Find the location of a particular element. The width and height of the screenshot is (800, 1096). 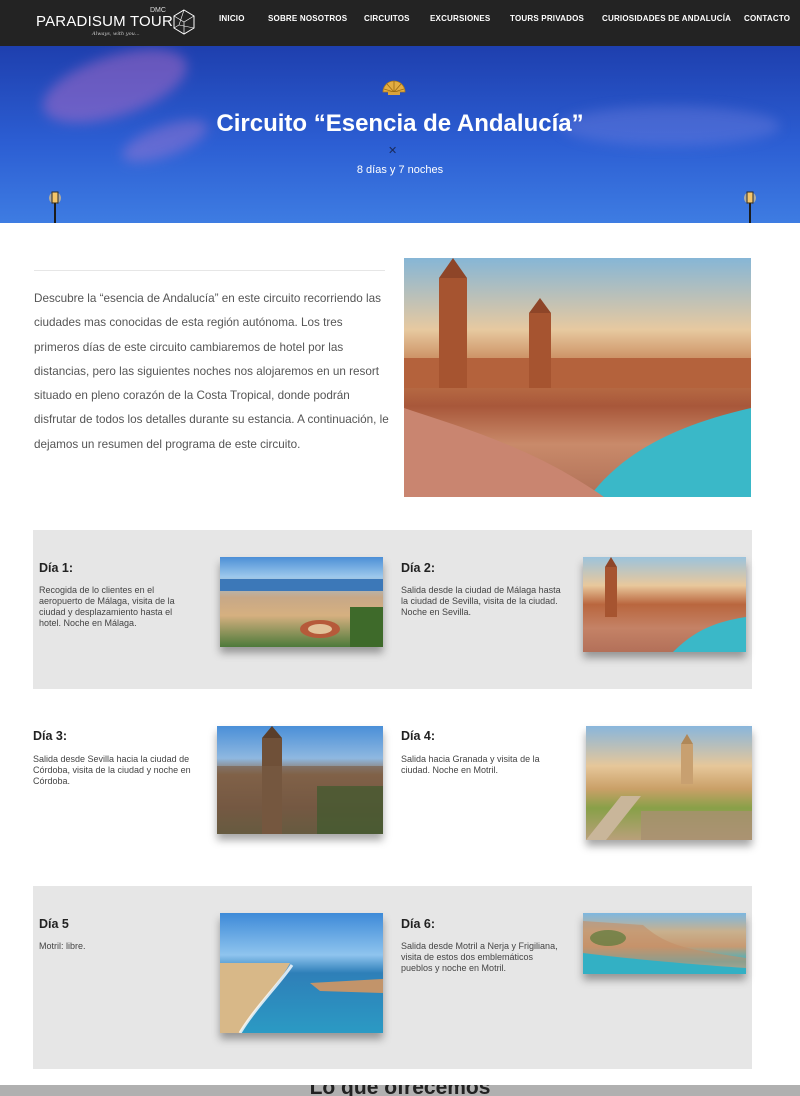

nav-item-sobre-nosotros: SOBRE NOSOTROS is located at coordinates (307, 18).